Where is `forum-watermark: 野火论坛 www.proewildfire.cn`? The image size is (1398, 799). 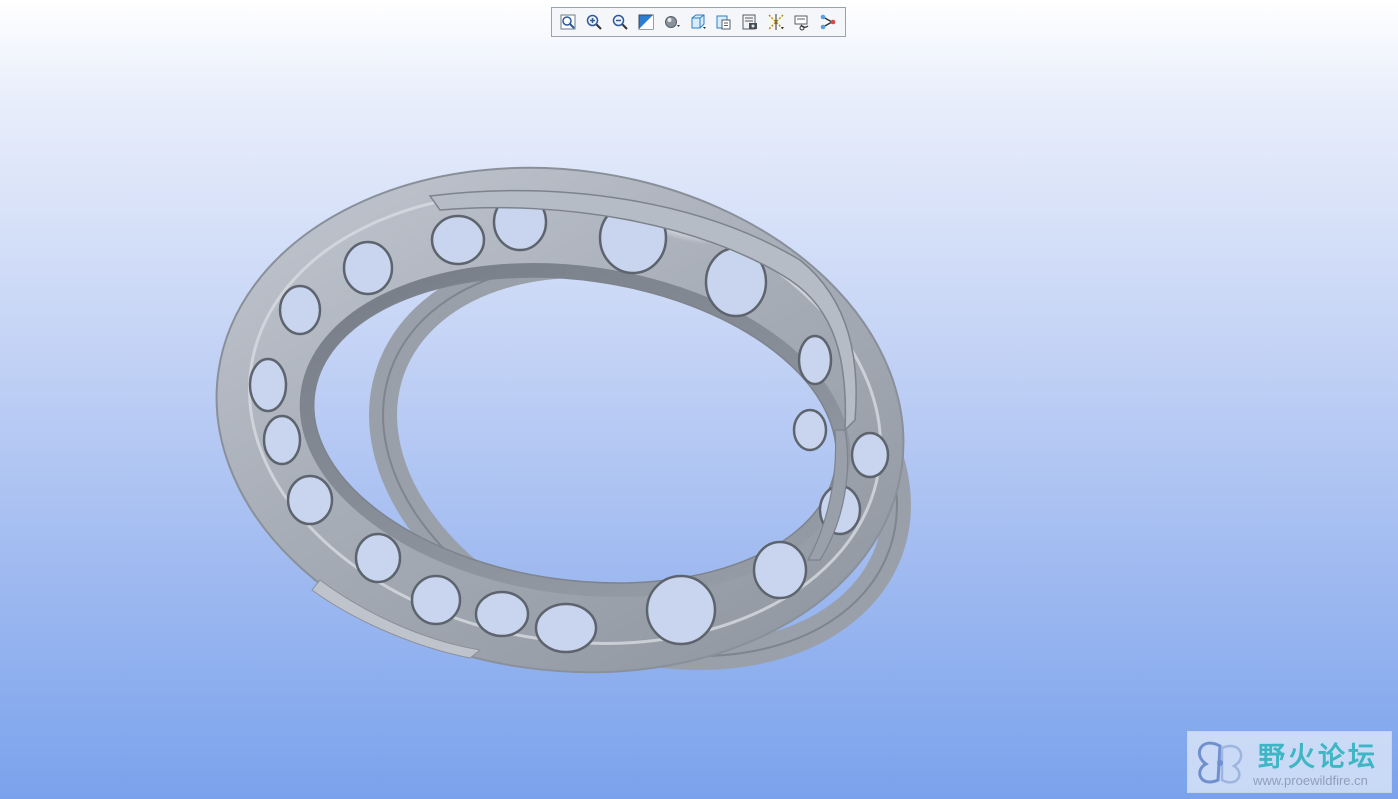
forum-watermark: 野火论坛 www.proewildfire.cn is located at coordinates (1289, 762).